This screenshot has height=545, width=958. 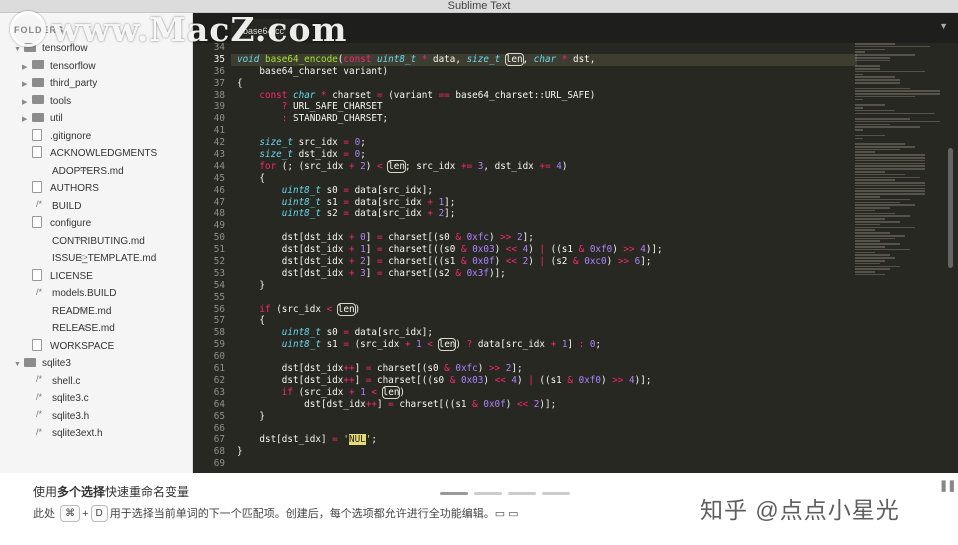 What do you see at coordinates (96, 207) in the screenshot?
I see `sidebar-item-build: /* BUILD` at bounding box center [96, 207].